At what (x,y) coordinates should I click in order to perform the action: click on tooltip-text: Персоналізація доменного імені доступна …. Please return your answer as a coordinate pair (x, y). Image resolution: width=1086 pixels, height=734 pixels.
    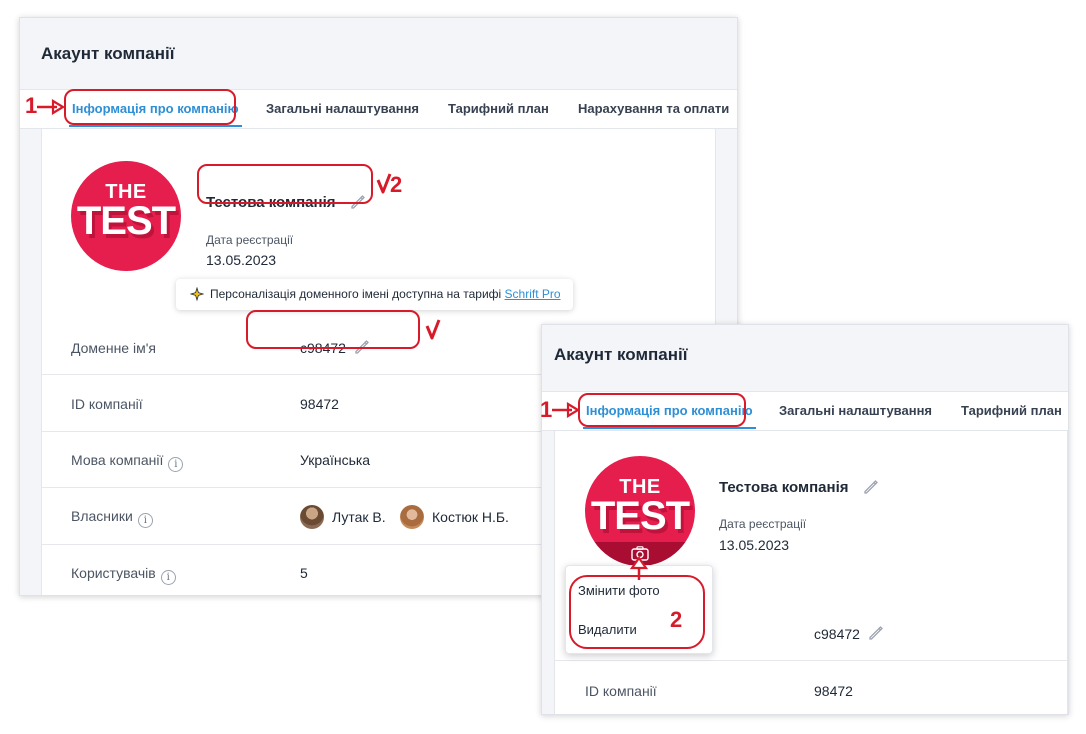
    Looking at the image, I should click on (356, 294).